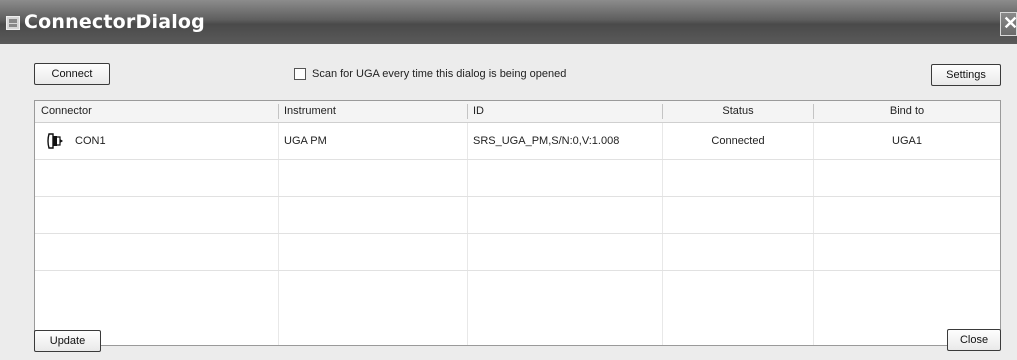 Image resolution: width=1017 pixels, height=360 pixels. What do you see at coordinates (907, 141) in the screenshot?
I see `cell-bind-to: UGA1` at bounding box center [907, 141].